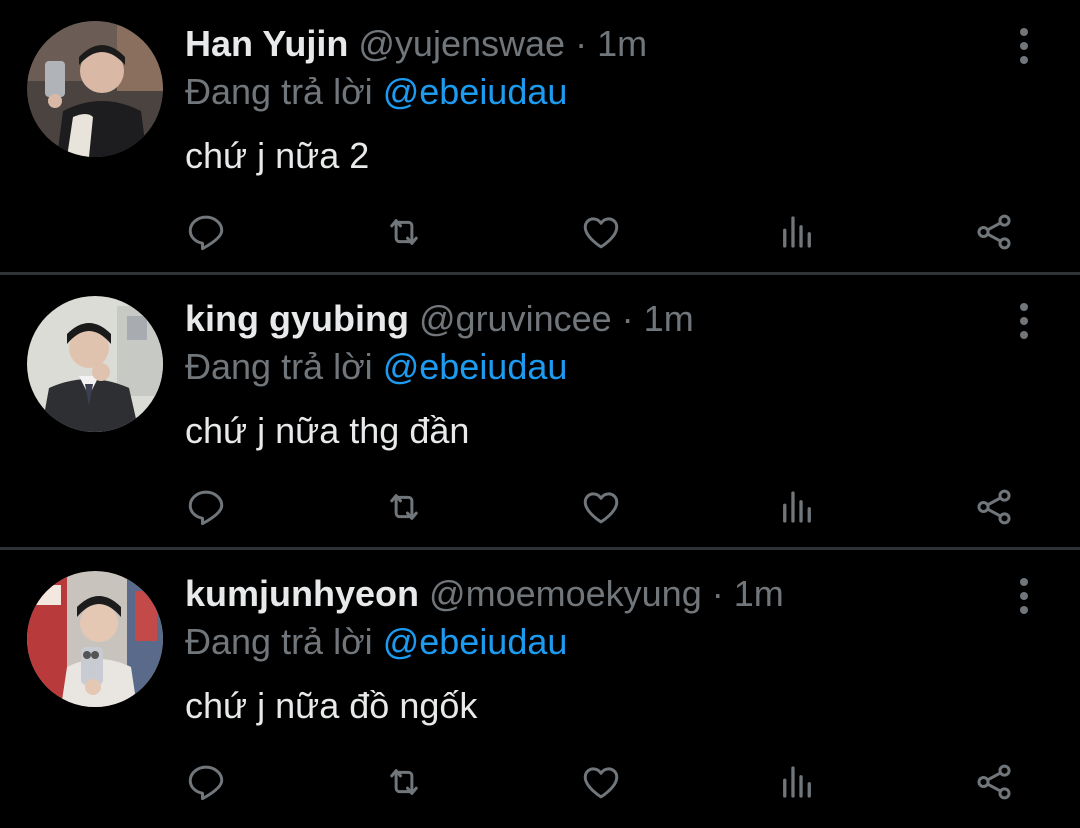  What do you see at coordinates (297, 318) in the screenshot?
I see `display-name: king gyubing` at bounding box center [297, 318].